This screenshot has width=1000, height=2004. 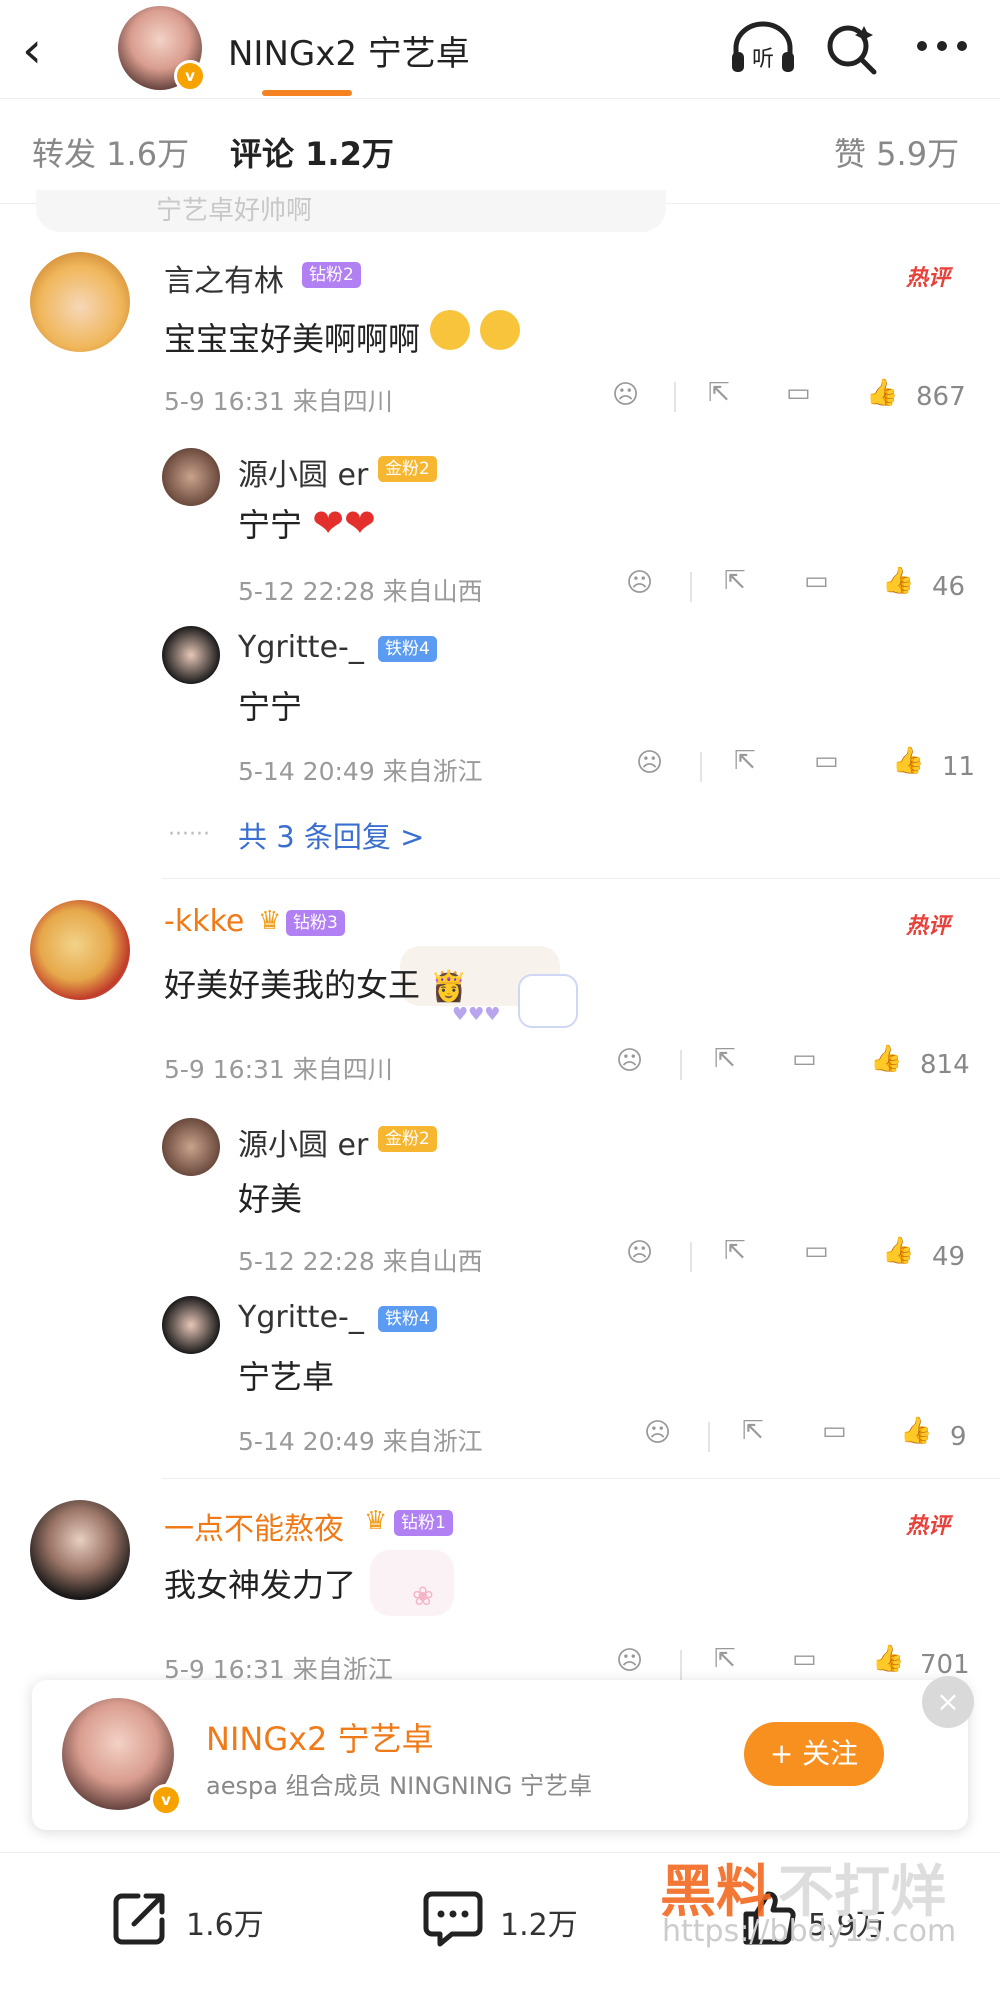 I want to click on popup-name: NINGx2 宁艺卓, so click(x=320, y=1737).